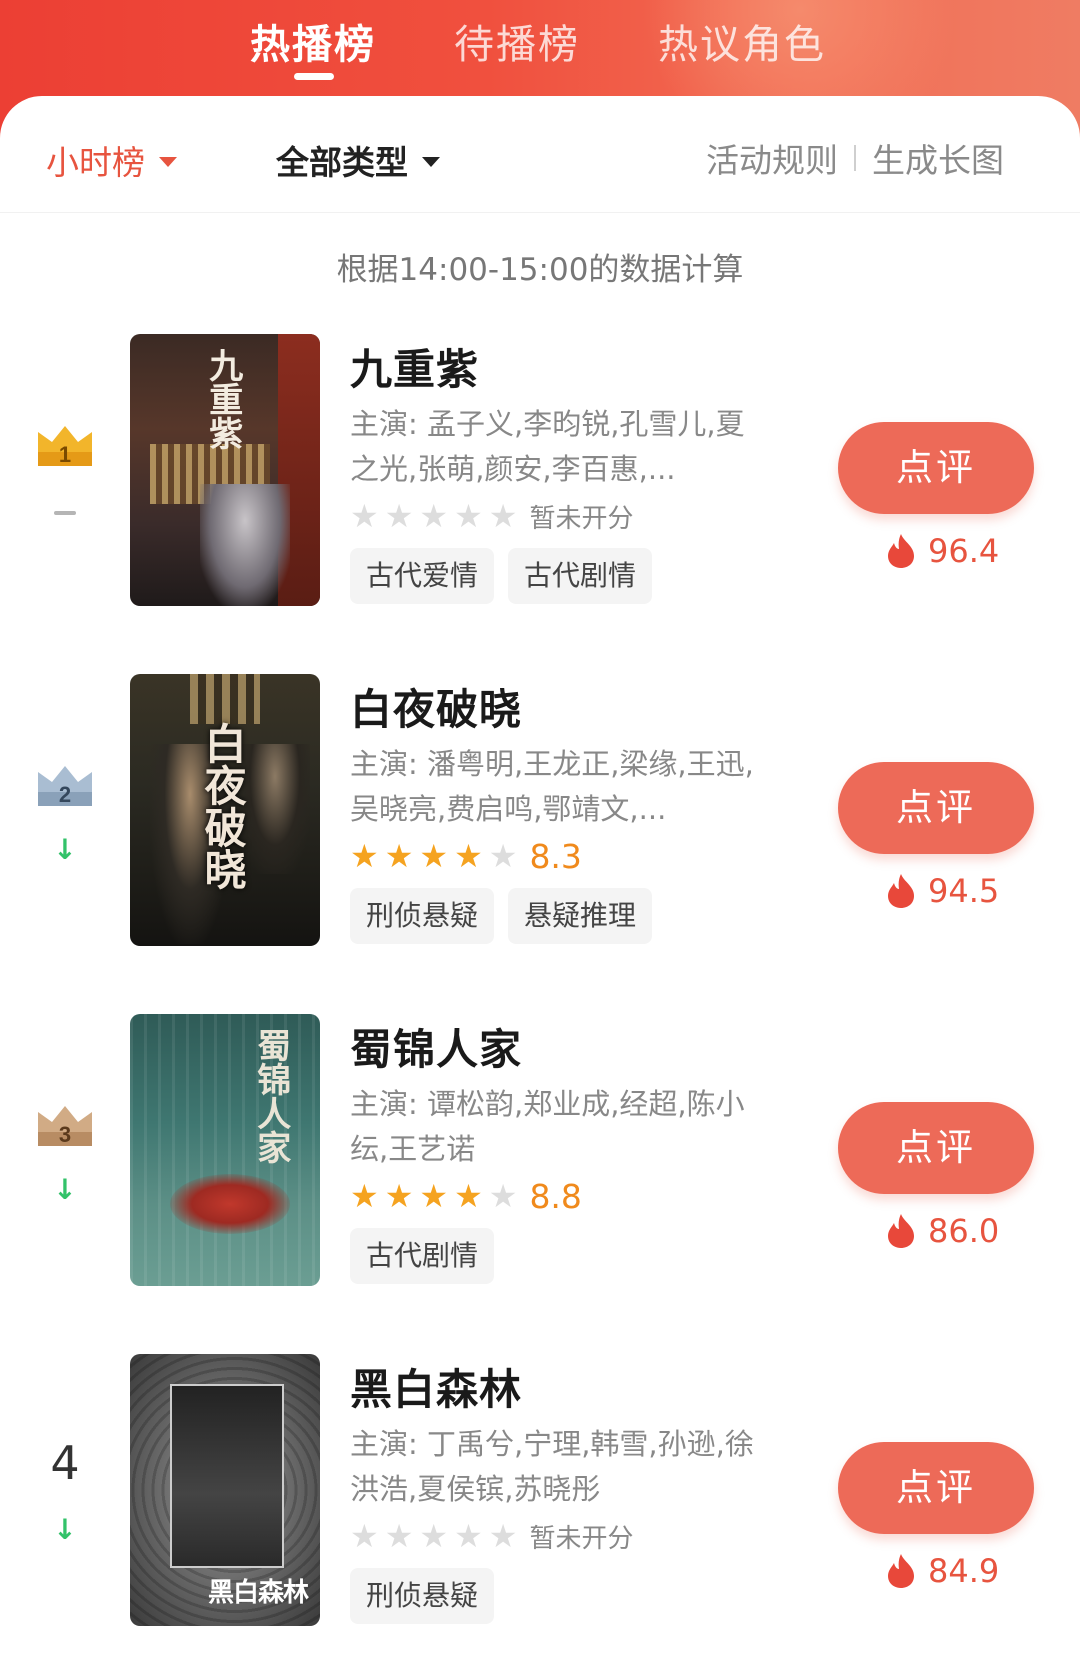 The width and height of the screenshot is (1080, 1676). What do you see at coordinates (65, 1499) in the screenshot?
I see `rank-indicator: 4 ↓` at bounding box center [65, 1499].